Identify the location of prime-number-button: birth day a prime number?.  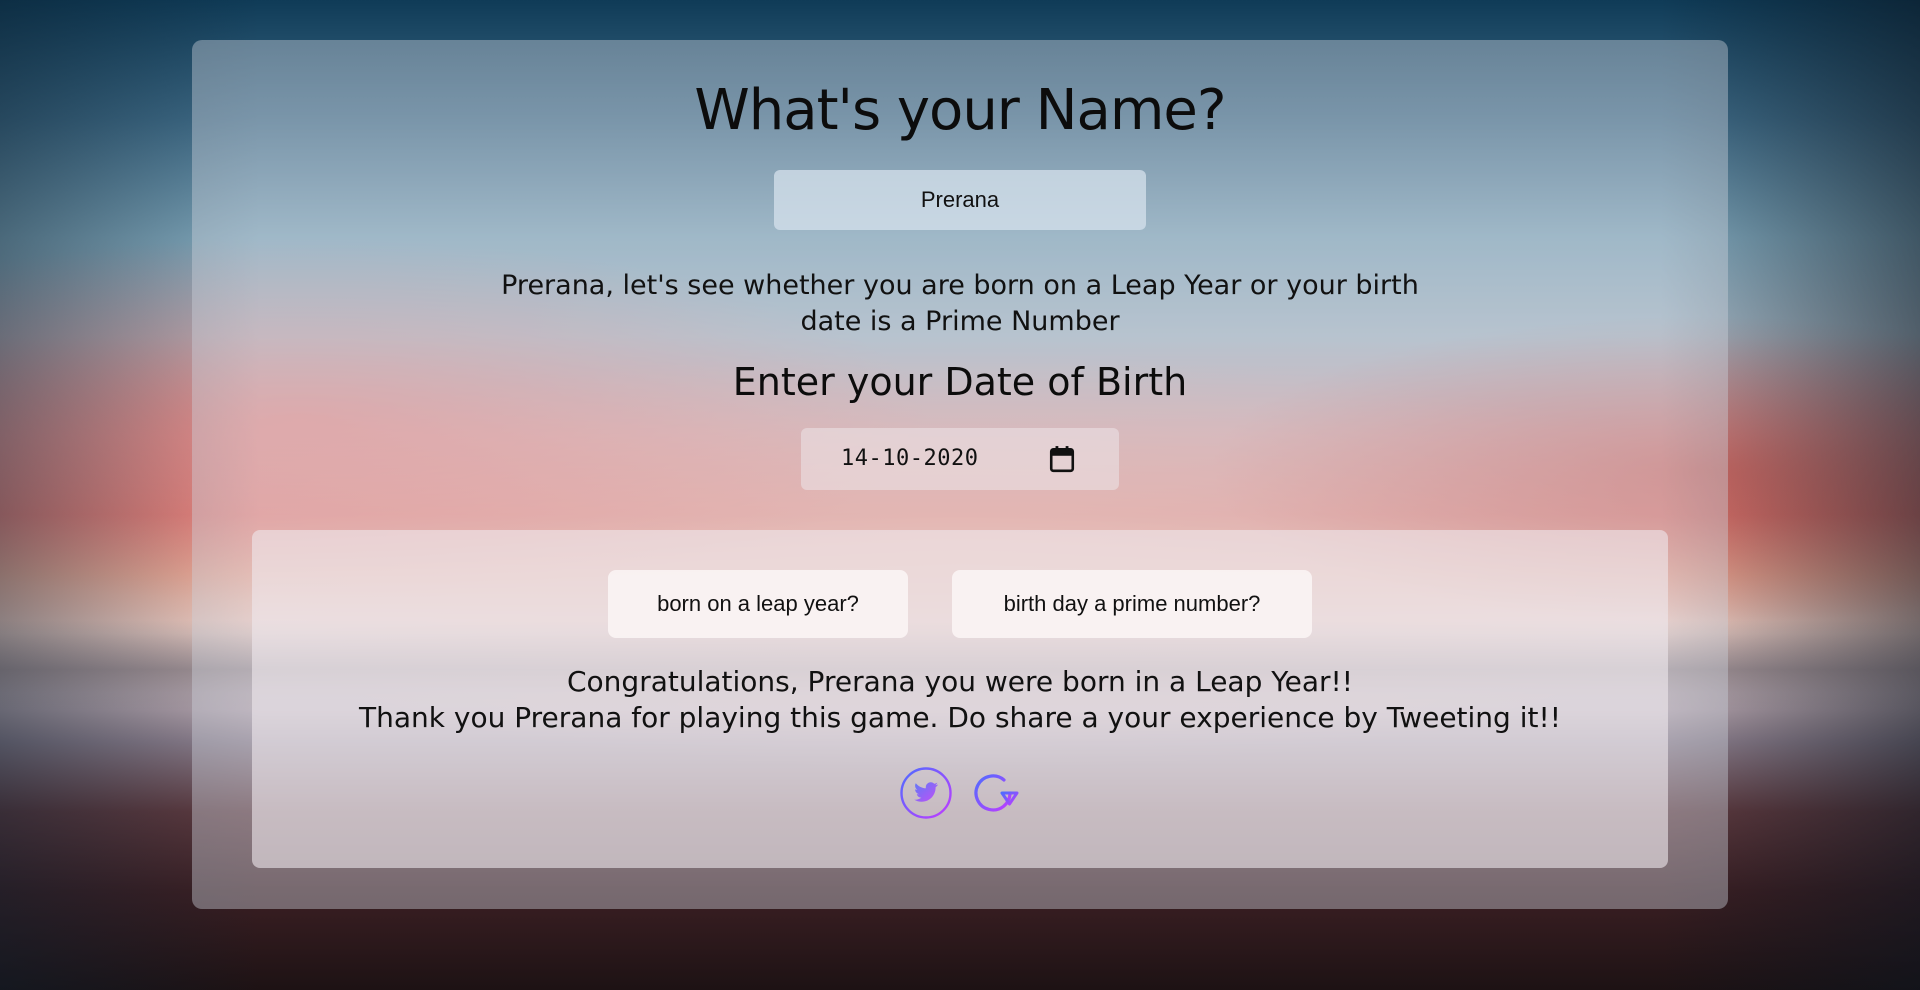
(1132, 604).